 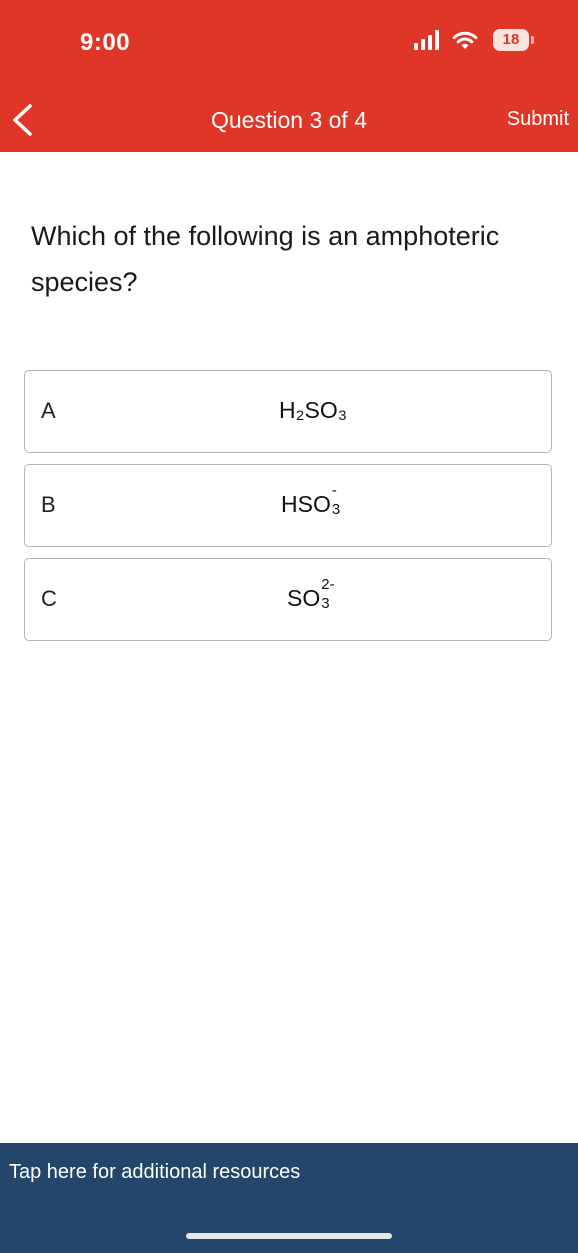 What do you see at coordinates (313, 410) in the screenshot?
I see `option-formula: H₂SO₃` at bounding box center [313, 410].